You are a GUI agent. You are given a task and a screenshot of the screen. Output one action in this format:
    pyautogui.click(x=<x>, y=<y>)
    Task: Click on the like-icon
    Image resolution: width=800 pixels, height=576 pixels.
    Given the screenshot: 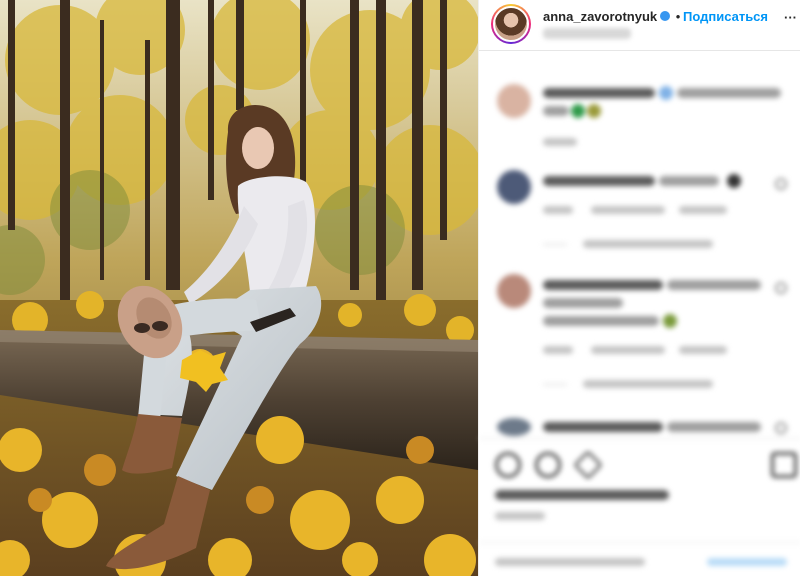 What is the action you would take?
    pyautogui.click(x=508, y=465)
    